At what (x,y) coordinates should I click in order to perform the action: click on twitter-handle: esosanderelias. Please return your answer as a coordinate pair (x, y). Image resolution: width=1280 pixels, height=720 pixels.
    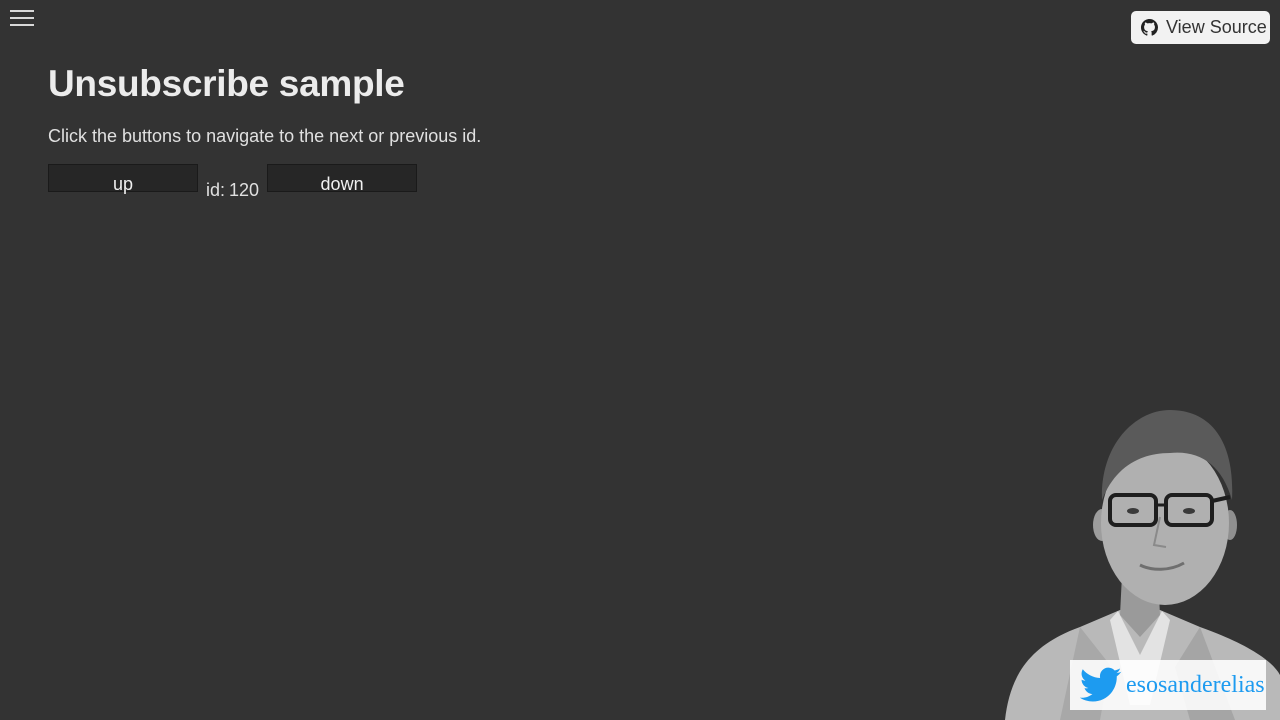
    Looking at the image, I should click on (1195, 684).